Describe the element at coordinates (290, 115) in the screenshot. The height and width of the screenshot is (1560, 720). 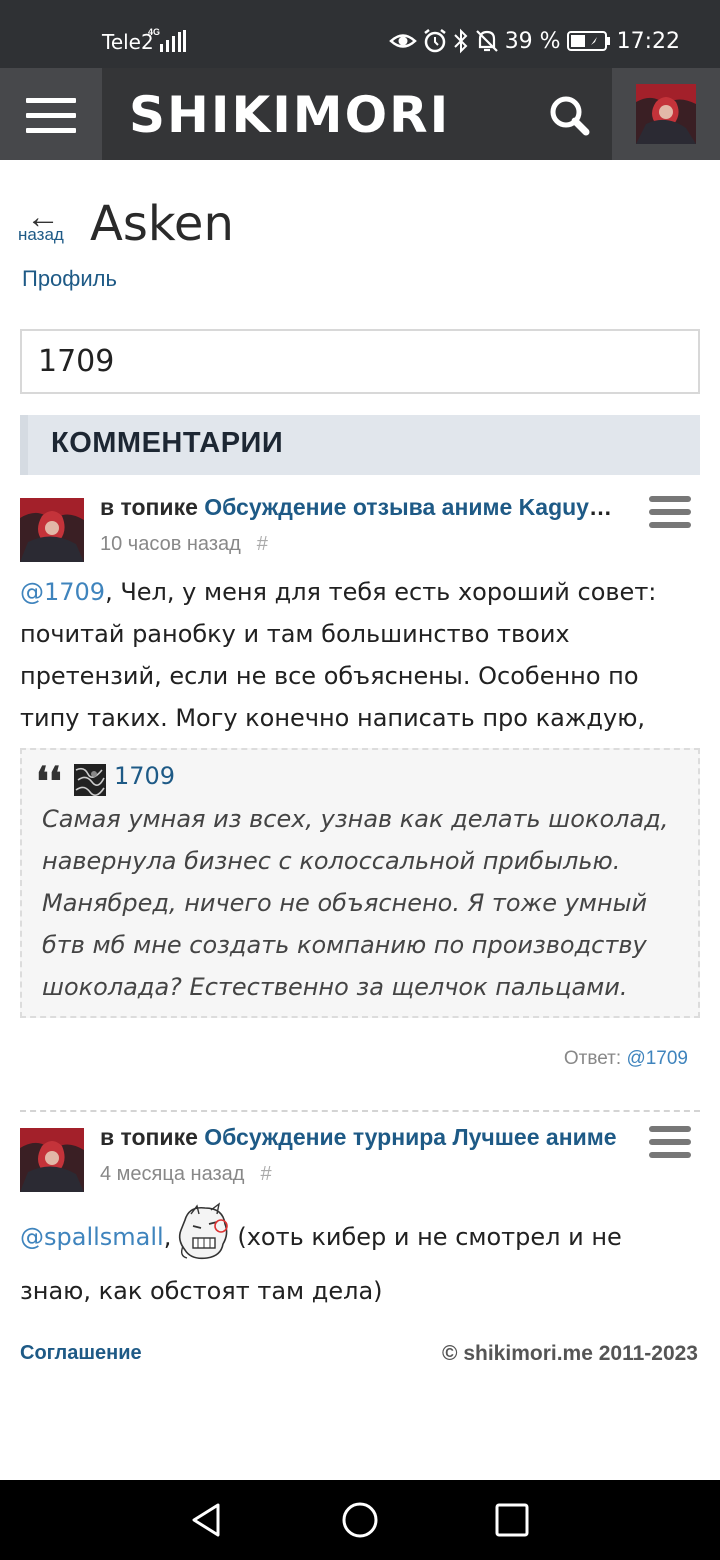
I see `brand-title: SHIKIMORI` at that location.